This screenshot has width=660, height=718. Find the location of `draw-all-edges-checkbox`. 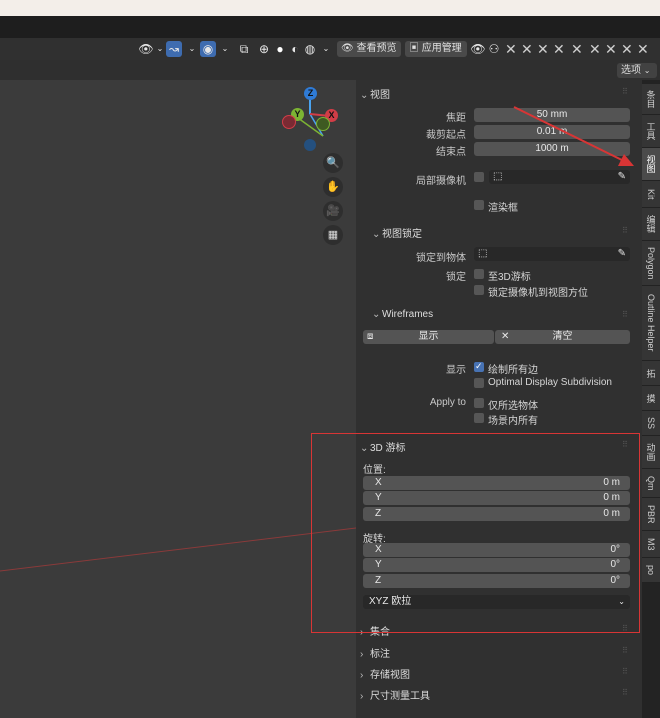

draw-all-edges-checkbox is located at coordinates (479, 366).